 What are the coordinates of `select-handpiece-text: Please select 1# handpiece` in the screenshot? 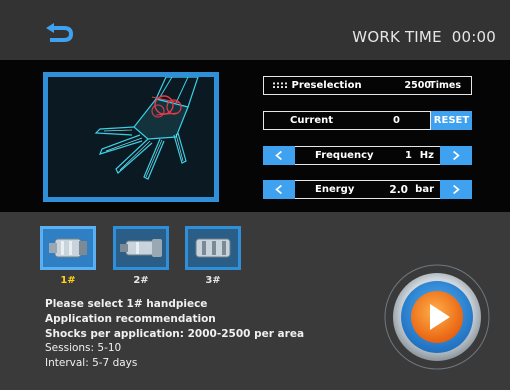 It's located at (126, 304).